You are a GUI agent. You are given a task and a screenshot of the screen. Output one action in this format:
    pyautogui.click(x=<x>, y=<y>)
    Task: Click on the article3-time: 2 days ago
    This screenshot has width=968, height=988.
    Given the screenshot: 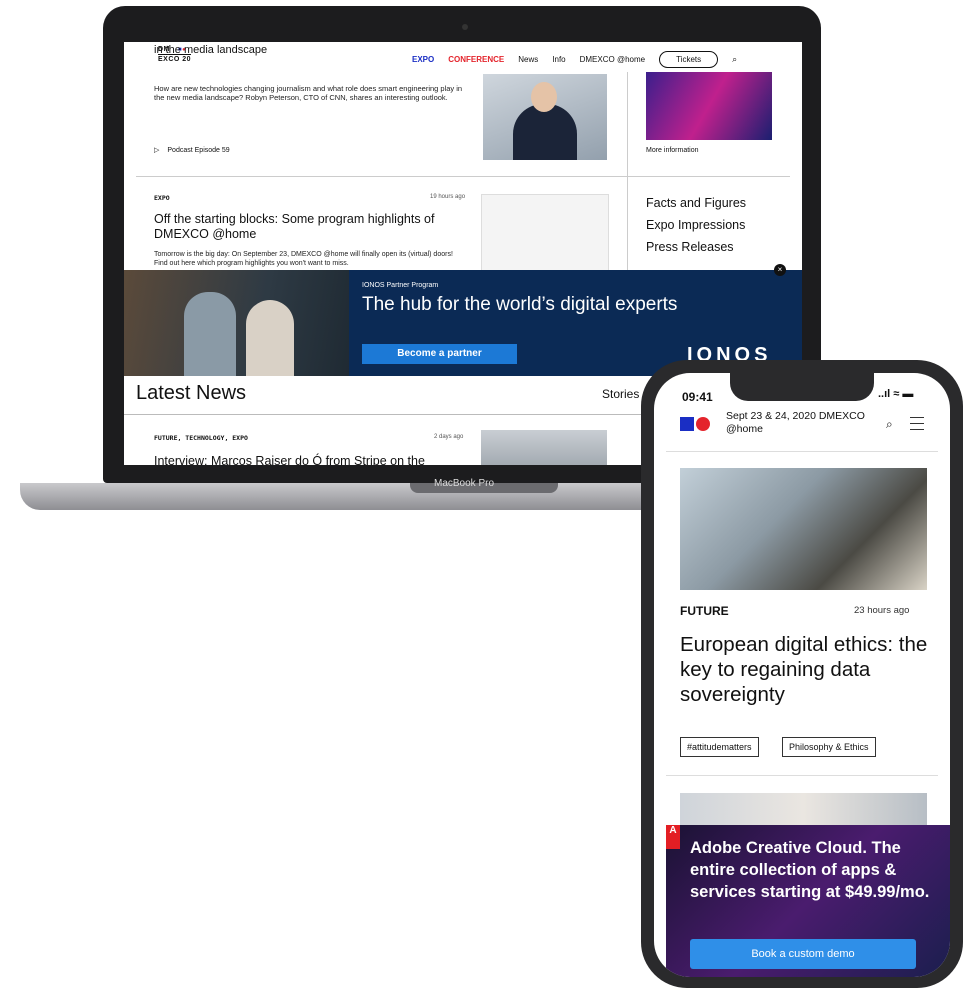 What is the action you would take?
    pyautogui.click(x=449, y=437)
    